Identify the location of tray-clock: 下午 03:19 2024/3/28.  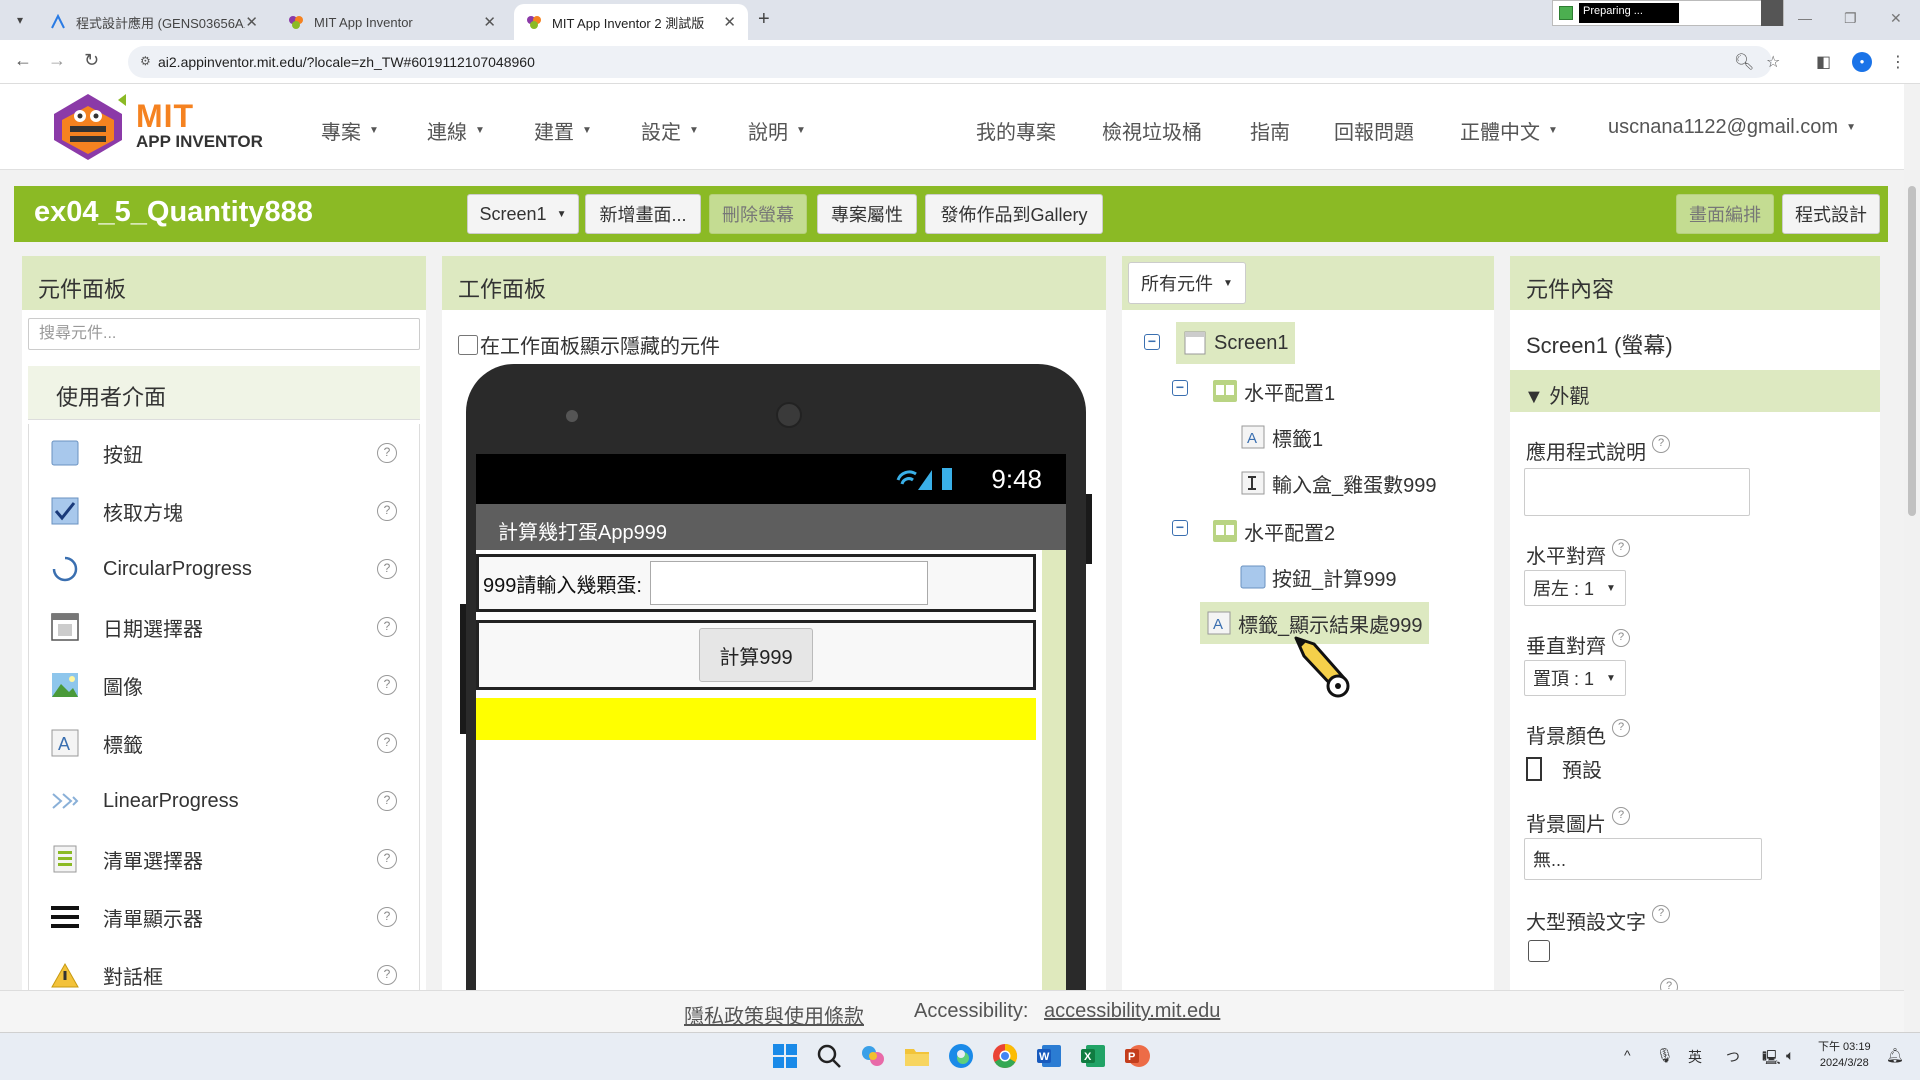
(1844, 1055).